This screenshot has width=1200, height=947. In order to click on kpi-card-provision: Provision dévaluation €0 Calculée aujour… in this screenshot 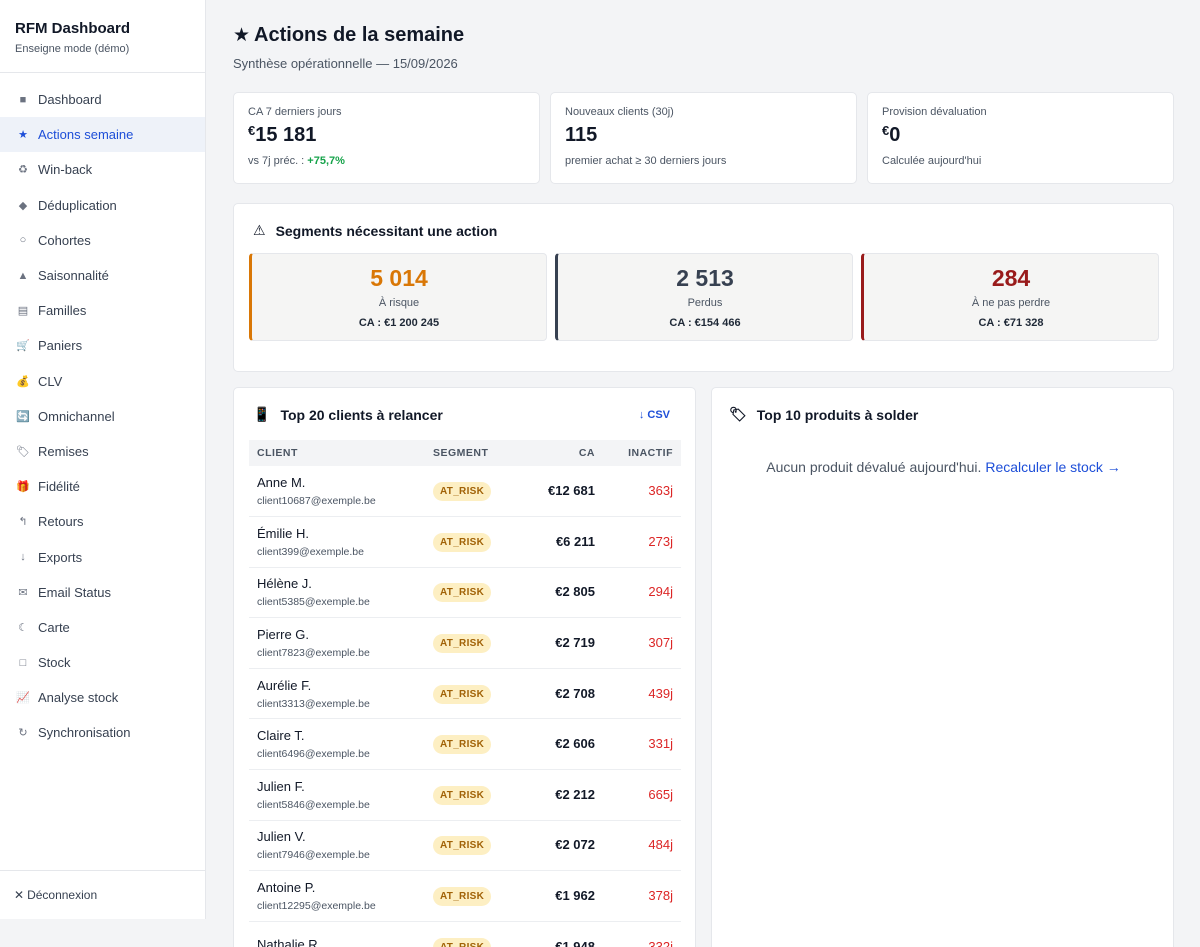, I will do `click(1020, 138)`.